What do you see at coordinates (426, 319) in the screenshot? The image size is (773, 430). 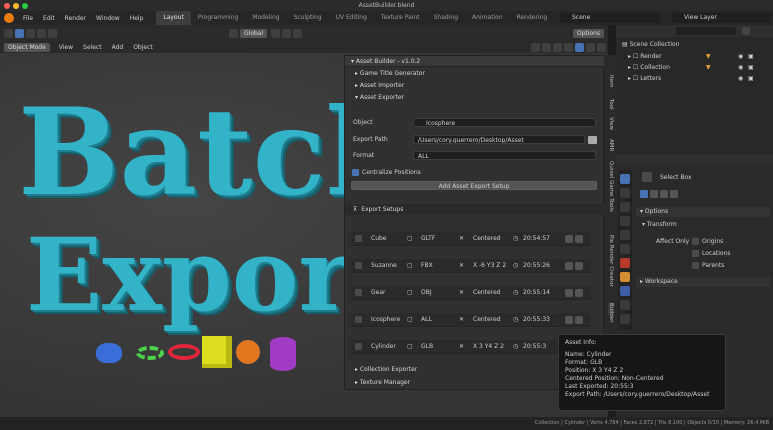 I see `row-format: ALL` at bounding box center [426, 319].